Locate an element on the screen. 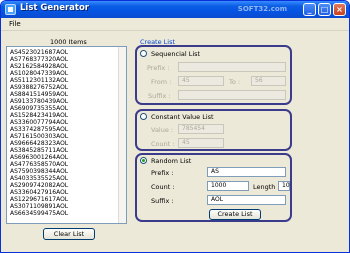 The height and width of the screenshot is (253, 350). rand-suffix-field: AOL is located at coordinates (246, 200).